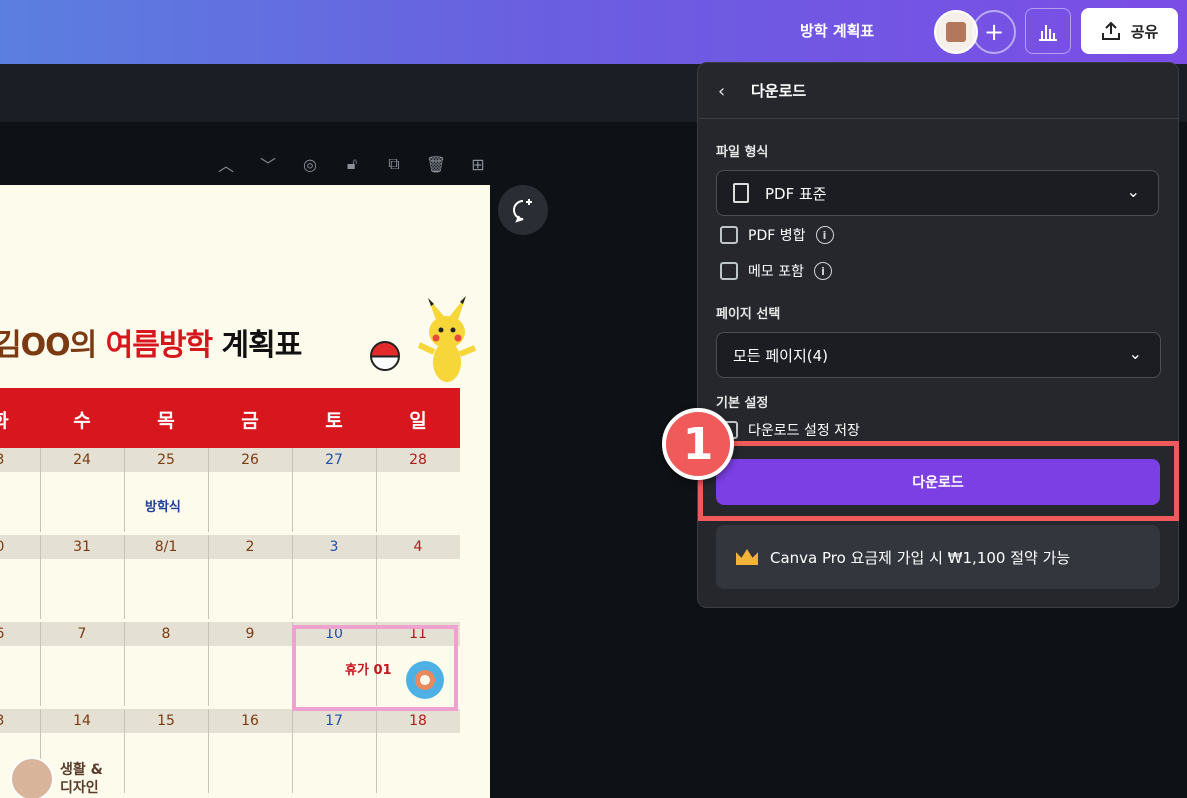  I want to click on document-title: 방학 계획표, so click(837, 30).